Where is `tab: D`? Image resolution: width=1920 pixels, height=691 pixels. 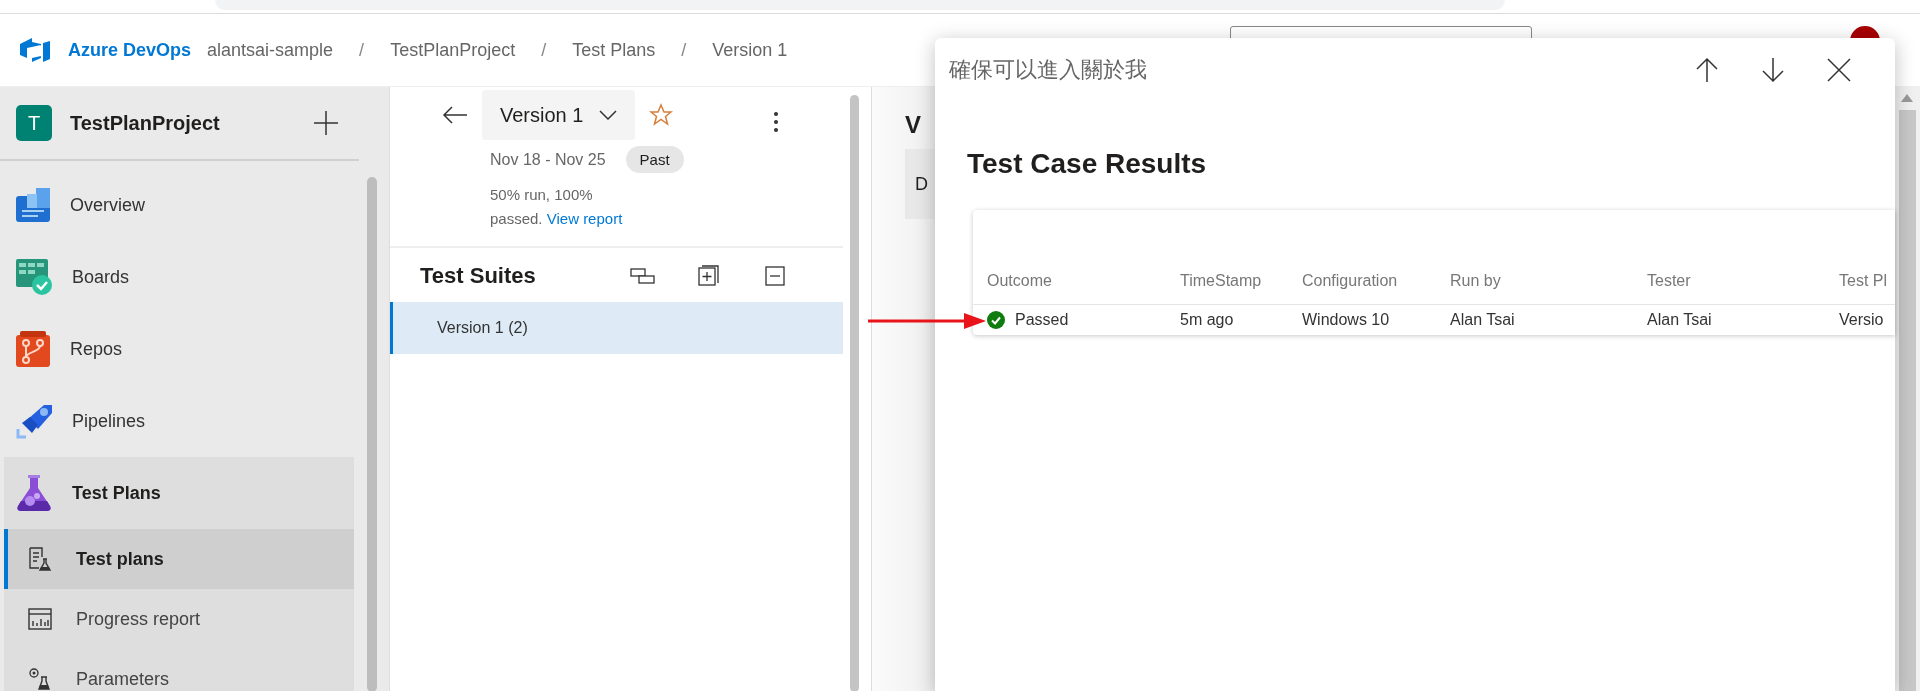
tab: D is located at coordinates (920, 184).